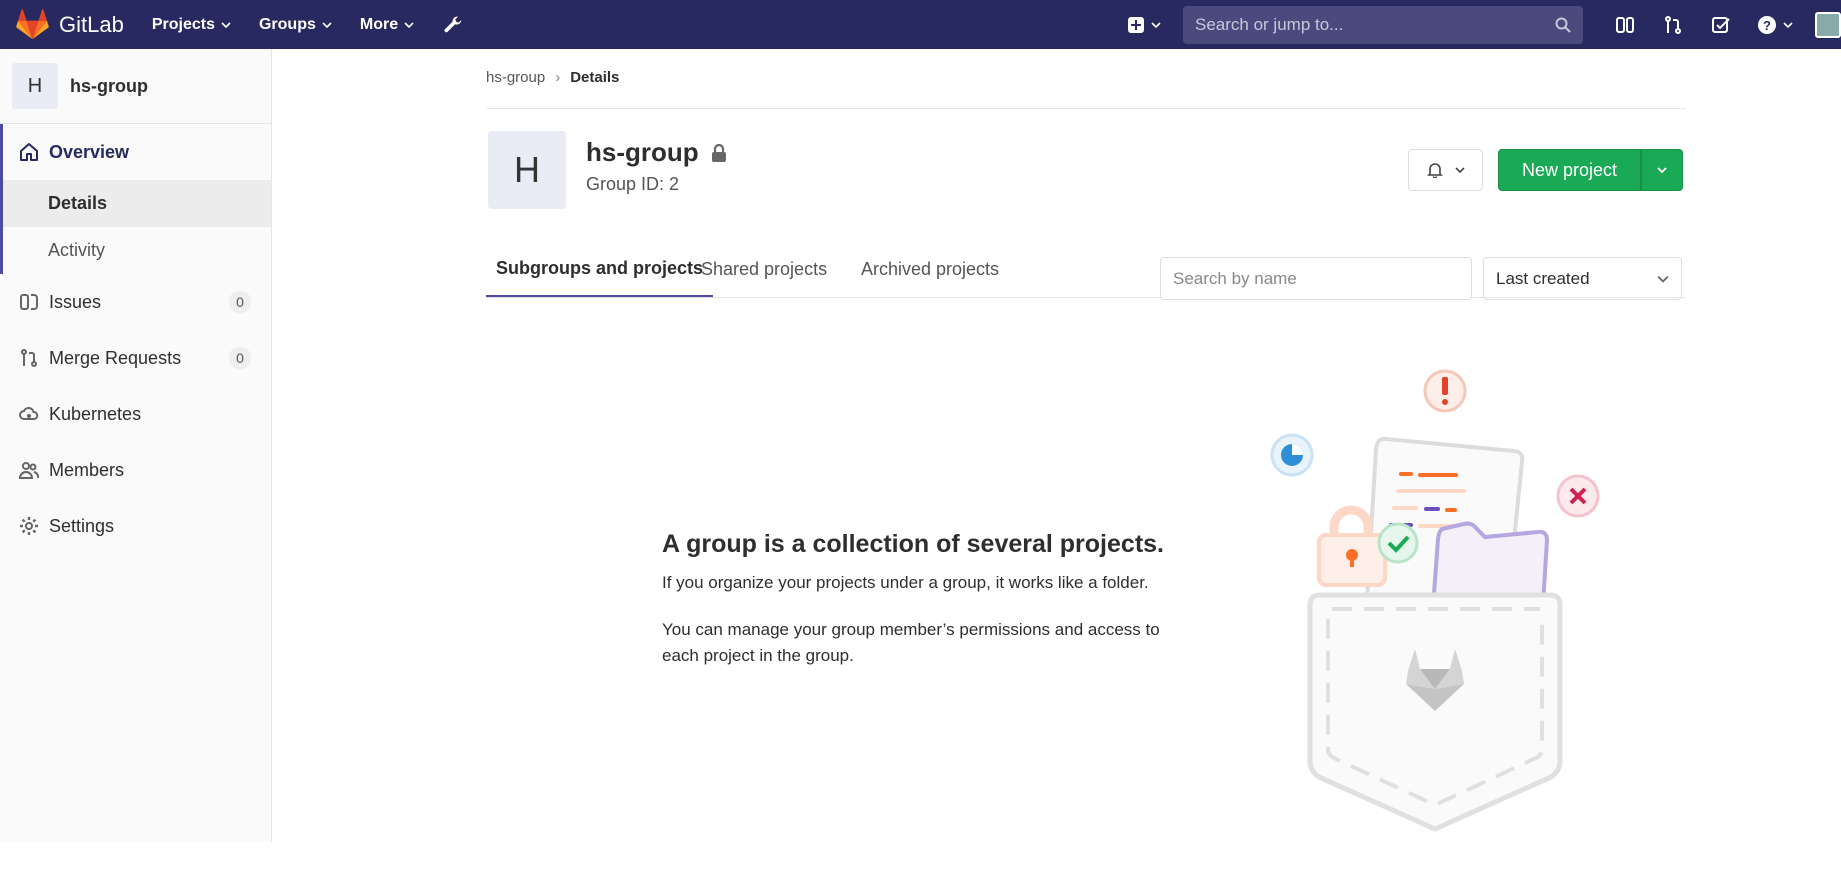 This screenshot has width=1841, height=879. I want to click on sidebar-item-merge-requests: Merge Requests 0, so click(135, 358).